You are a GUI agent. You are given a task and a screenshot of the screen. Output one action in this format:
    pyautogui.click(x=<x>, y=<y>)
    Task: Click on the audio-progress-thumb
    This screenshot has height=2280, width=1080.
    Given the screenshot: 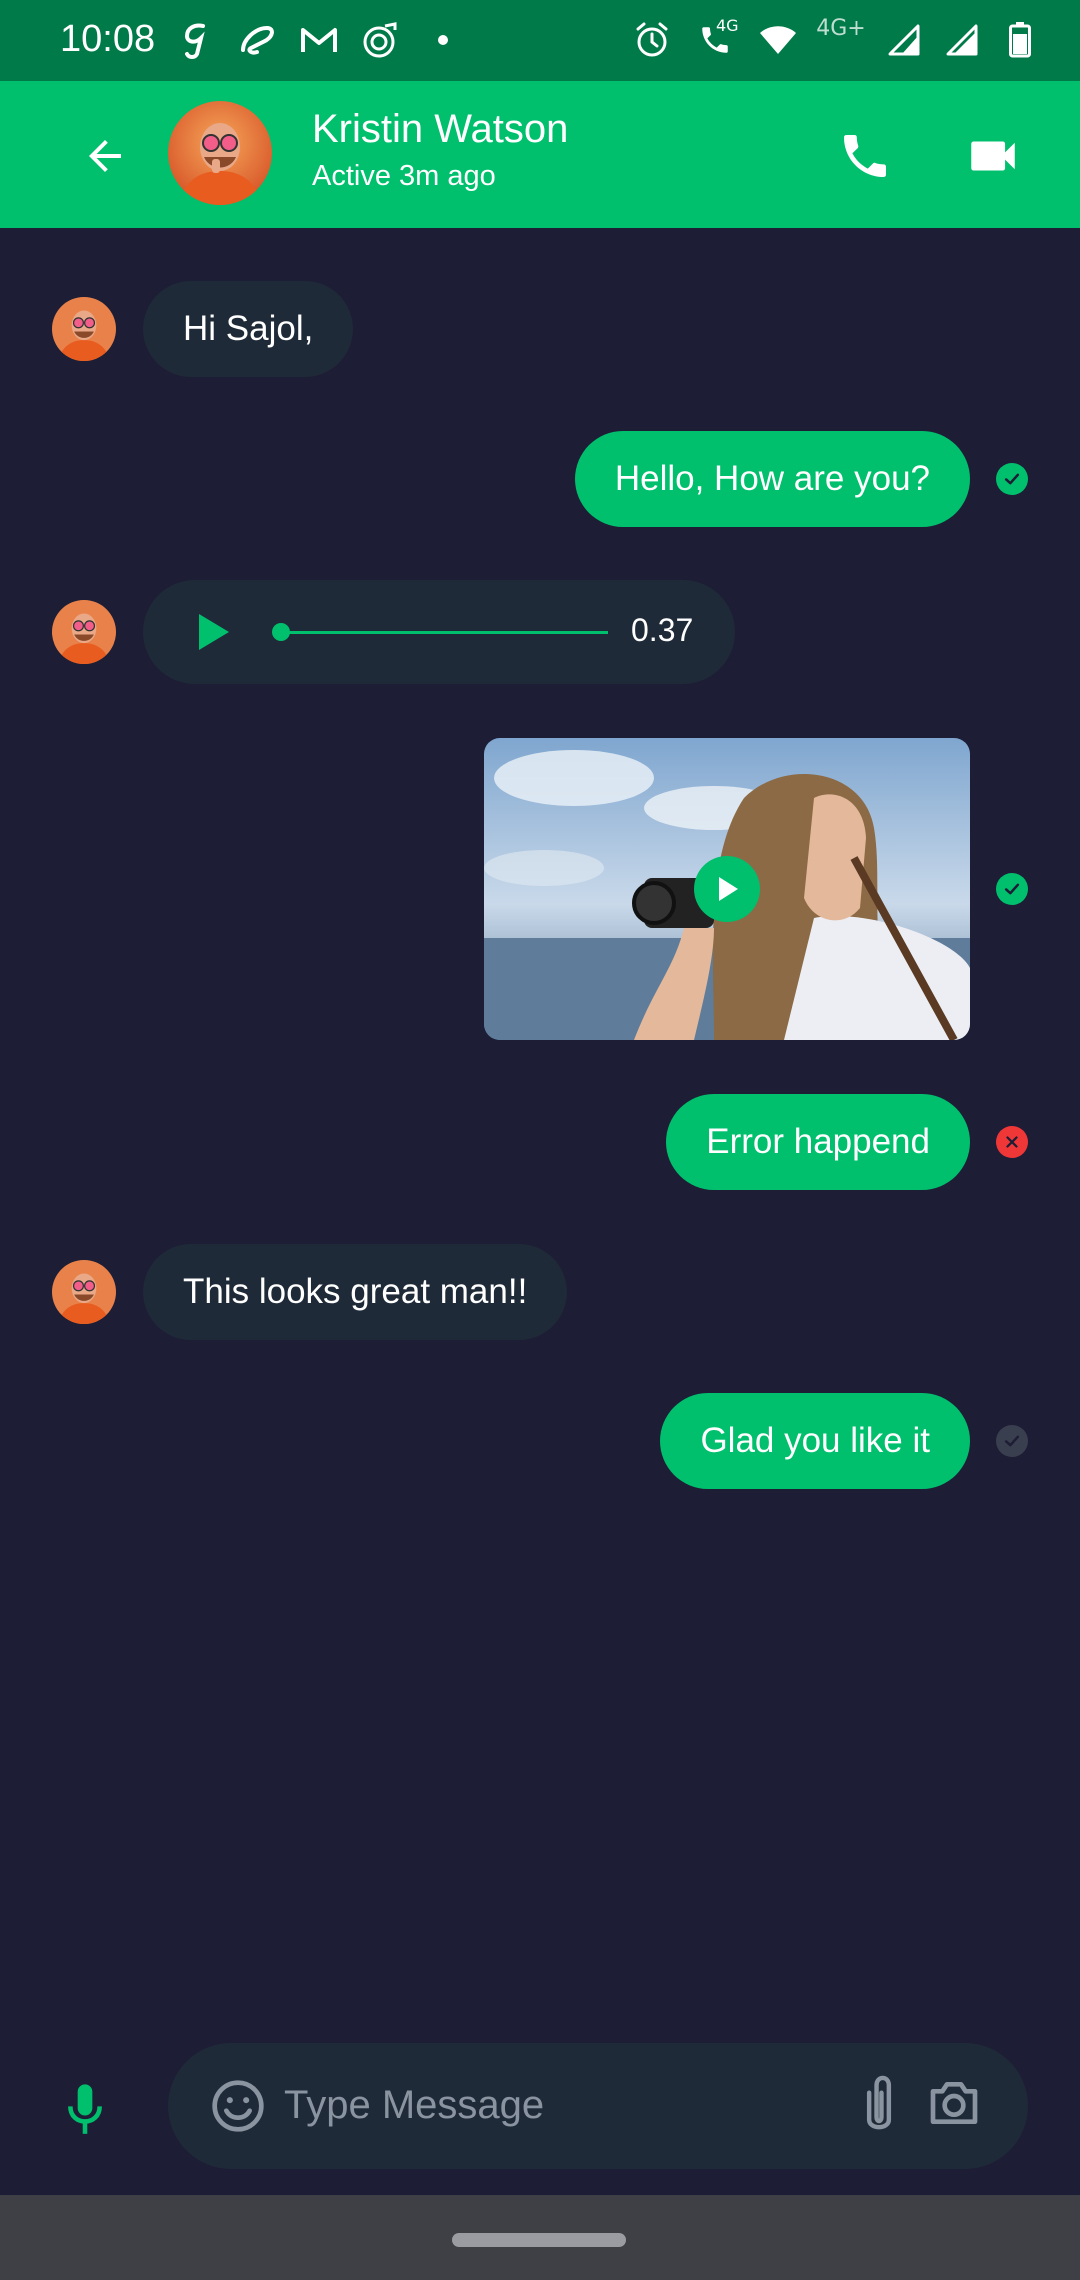 What is the action you would take?
    pyautogui.click(x=281, y=632)
    